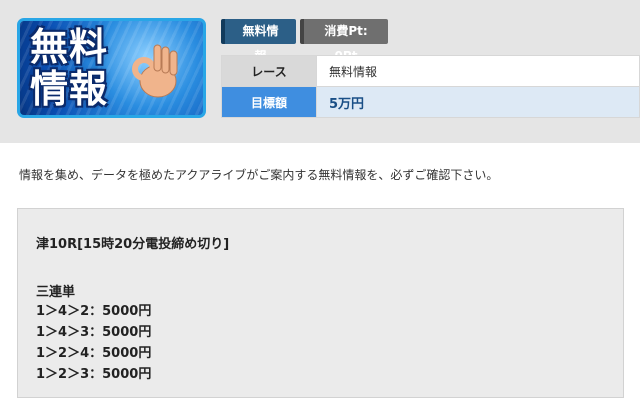 The width and height of the screenshot is (640, 410). What do you see at coordinates (258, 41) in the screenshot?
I see `free-info-tag: 無料情報` at bounding box center [258, 41].